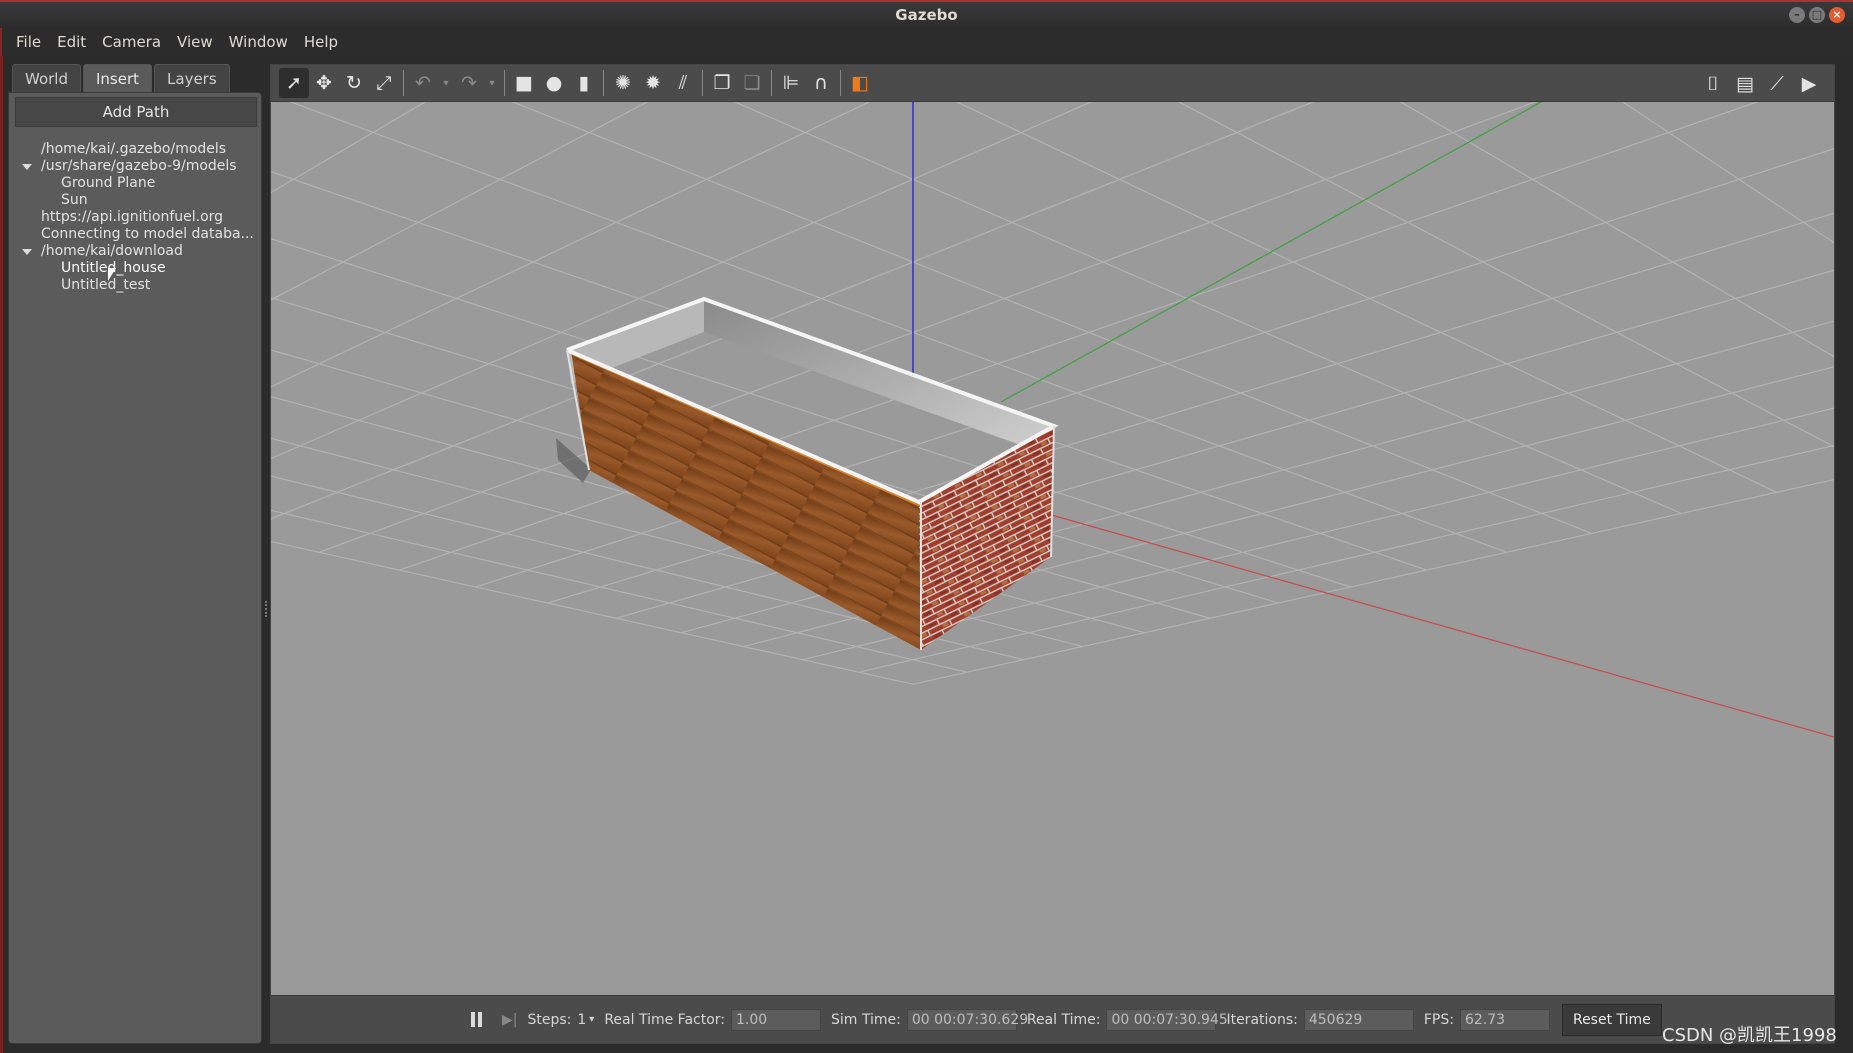  I want to click on title-bar: Gazebo – □ ×, so click(926, 14).